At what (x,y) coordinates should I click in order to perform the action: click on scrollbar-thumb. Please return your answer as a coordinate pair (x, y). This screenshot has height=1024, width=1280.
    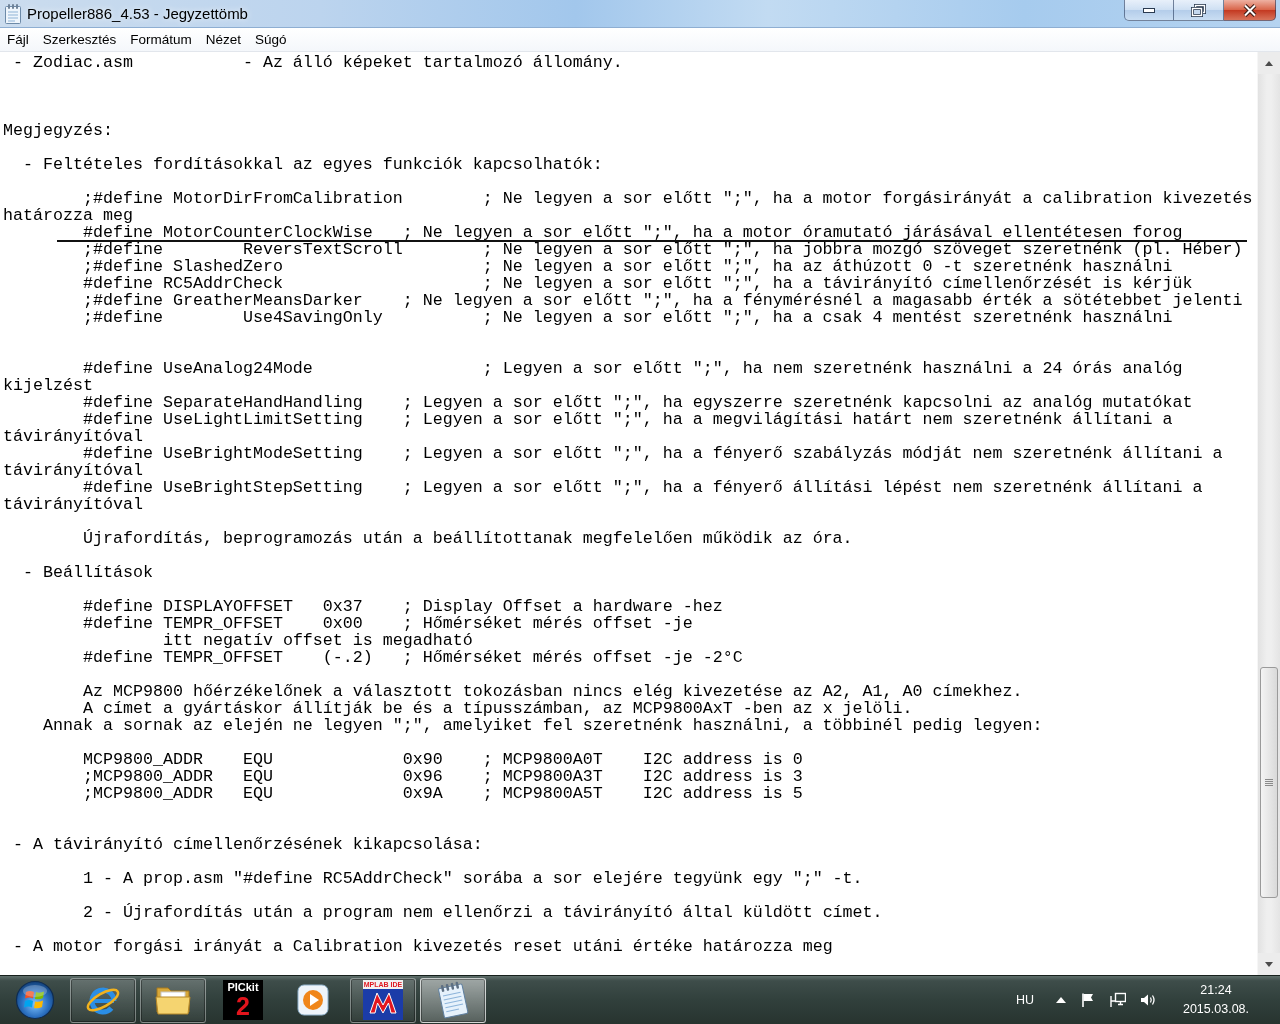
    Looking at the image, I should click on (1269, 782).